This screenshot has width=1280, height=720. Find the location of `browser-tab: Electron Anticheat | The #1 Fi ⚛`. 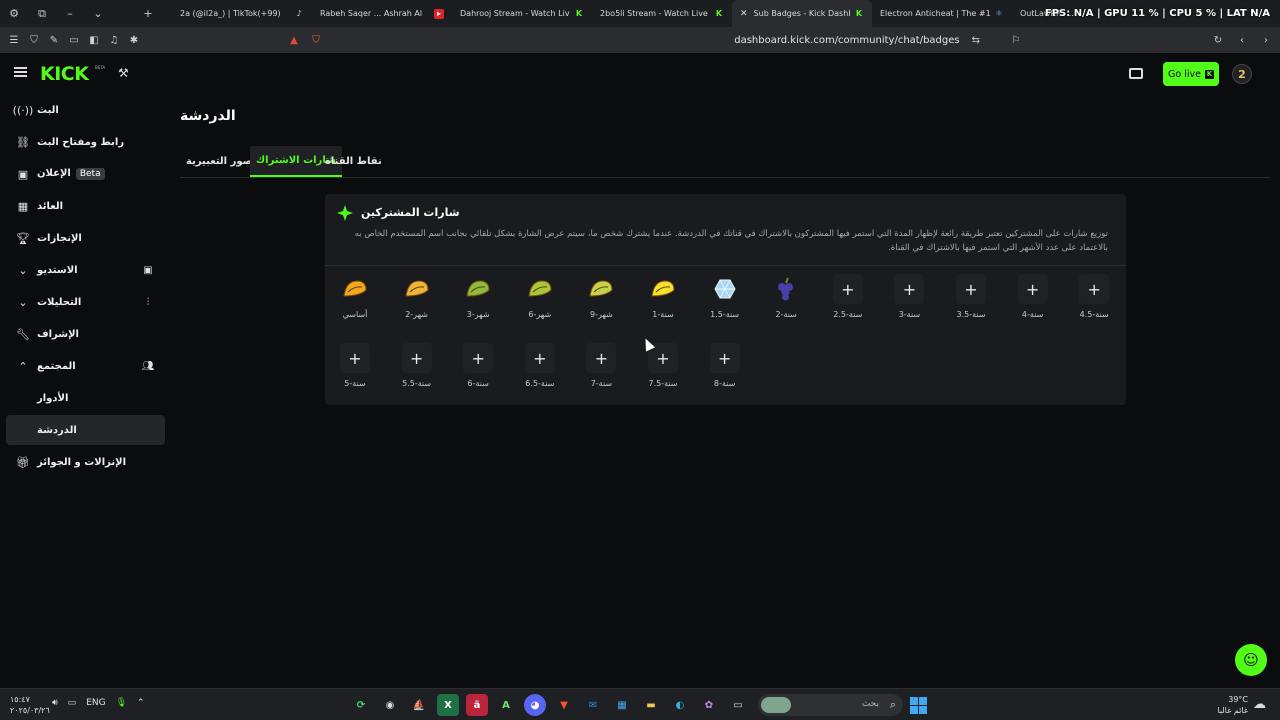

browser-tab: Electron Anticheat | The #1 Fi ⚛ is located at coordinates (942, 13).